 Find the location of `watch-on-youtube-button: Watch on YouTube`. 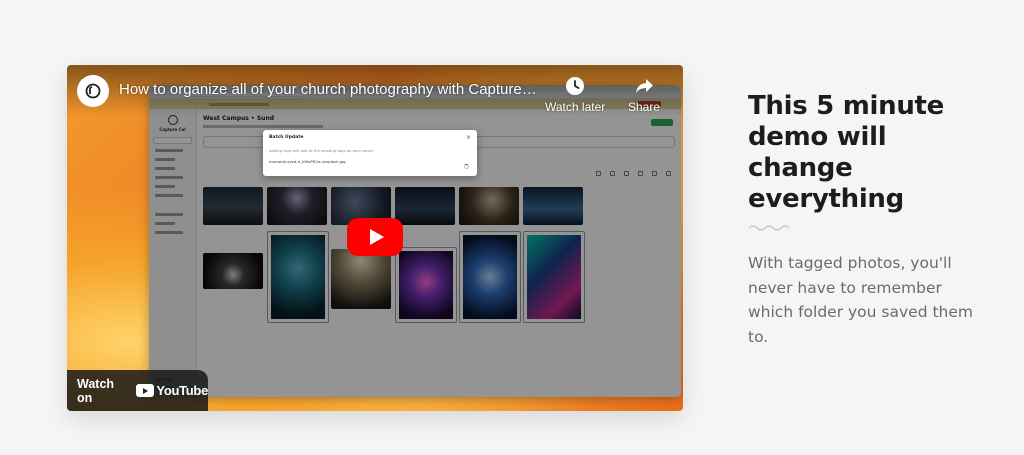

watch-on-youtube-button: Watch on YouTube is located at coordinates (137, 390).